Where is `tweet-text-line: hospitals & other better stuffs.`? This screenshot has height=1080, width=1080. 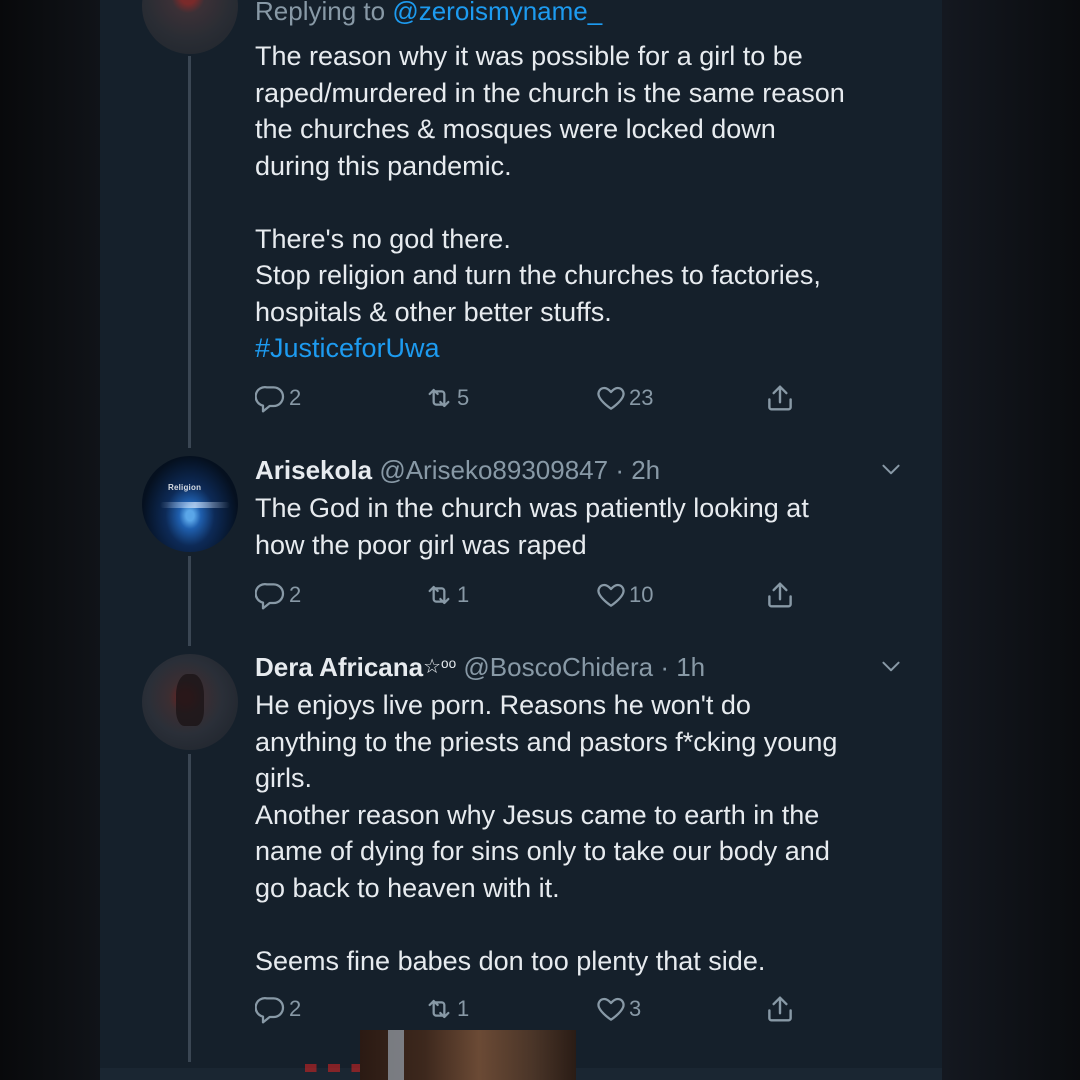
tweet-text-line: hospitals & other better stuffs. is located at coordinates (433, 311).